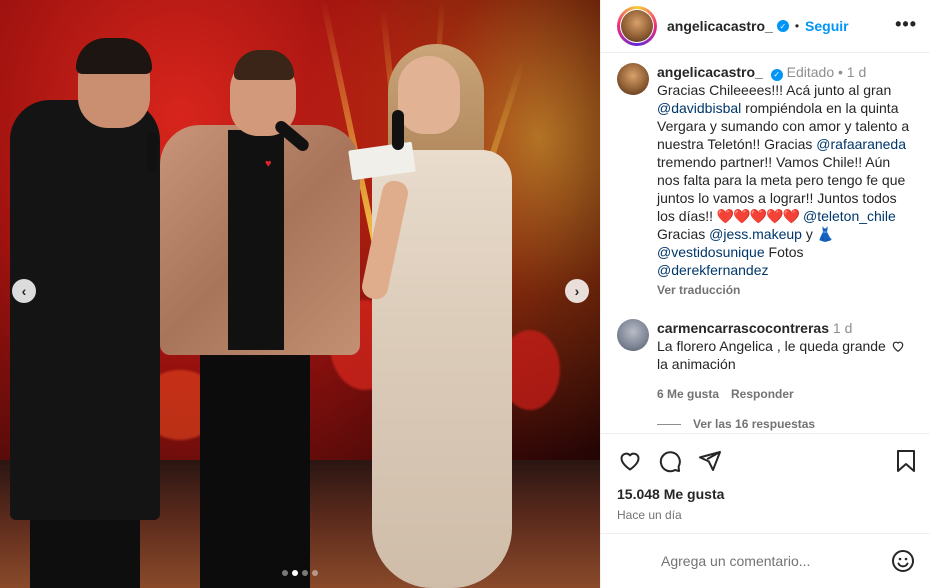 Image resolution: width=930 pixels, height=588 pixels. I want to click on mention-link: @rafaaraneda, so click(861, 144).